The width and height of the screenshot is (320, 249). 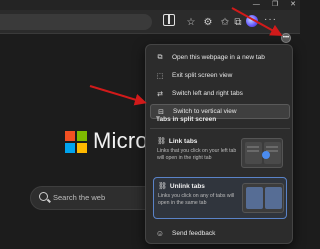 I want to click on close-button: ✕, so click(x=293, y=5).